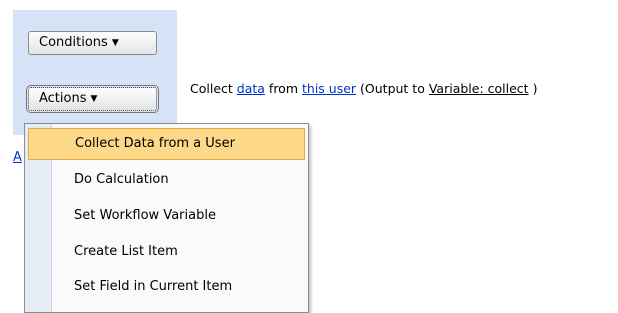 Image resolution: width=618 pixels, height=313 pixels. What do you see at coordinates (479, 88) in the screenshot?
I see `variable-link: Variable: collect` at bounding box center [479, 88].